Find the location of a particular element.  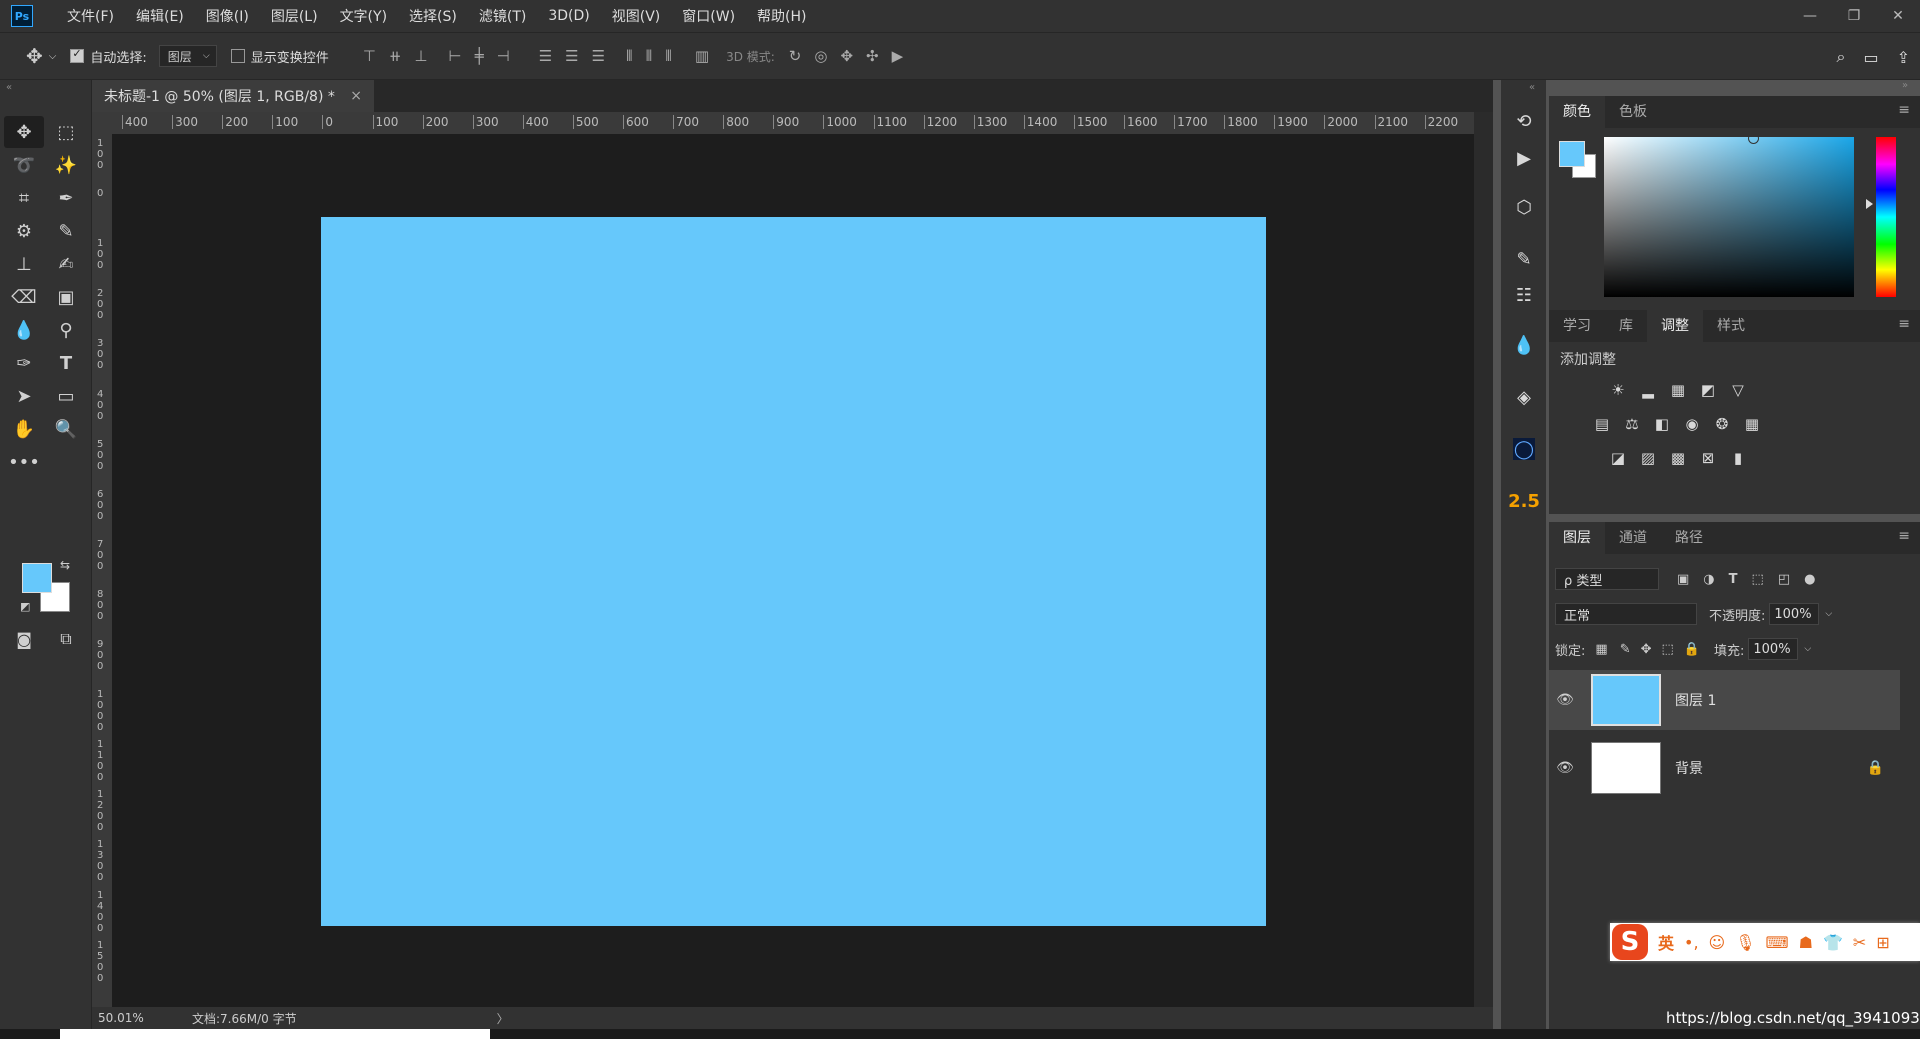

healing-brush-icon: ⚙ is located at coordinates (24, 231).